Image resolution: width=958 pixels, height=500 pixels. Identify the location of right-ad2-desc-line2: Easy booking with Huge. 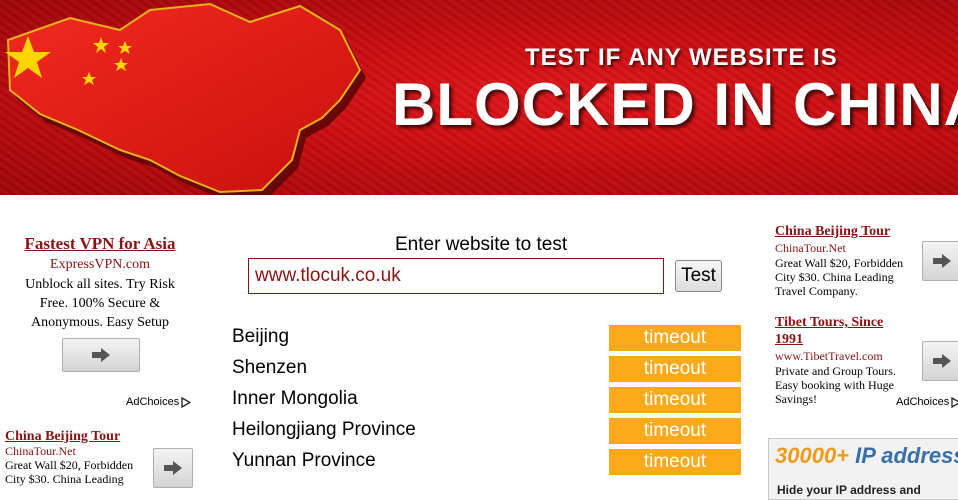
(834, 385).